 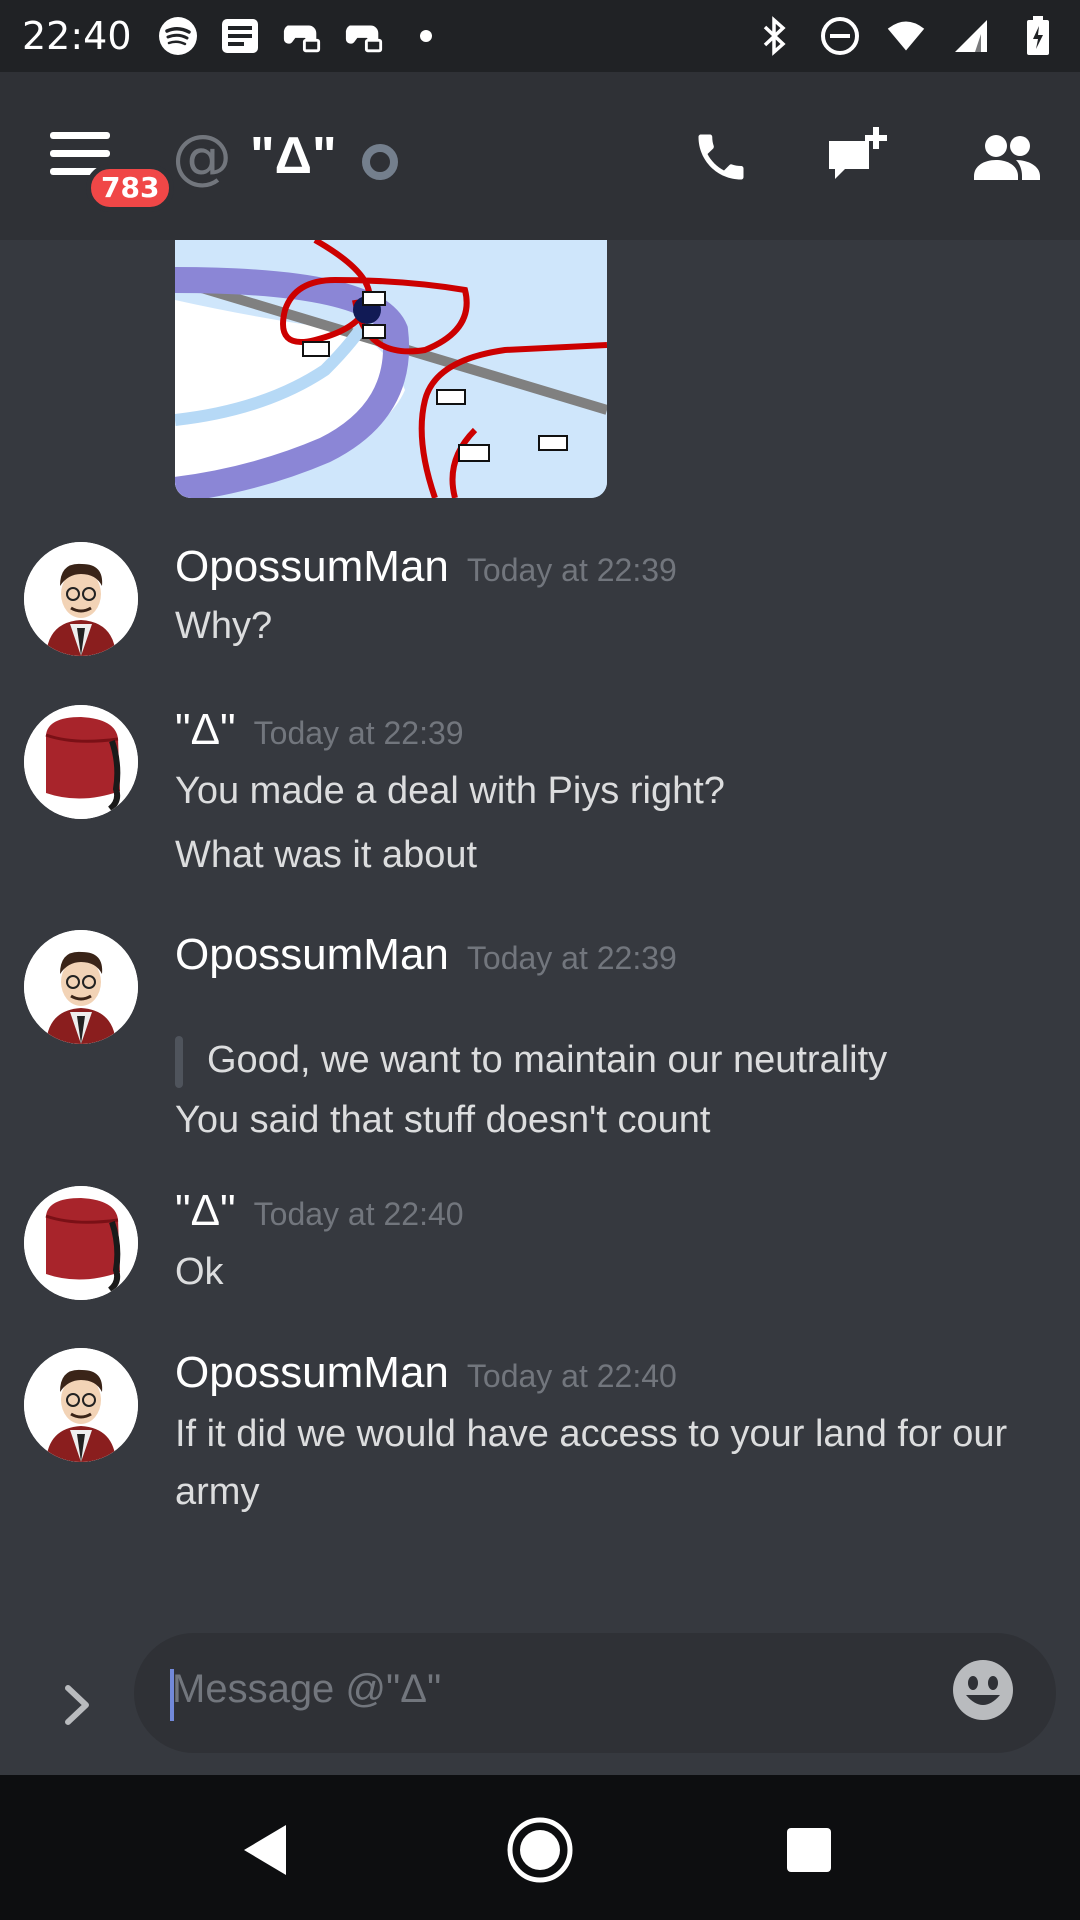 I want to click on new-message-icon, so click(x=858, y=153).